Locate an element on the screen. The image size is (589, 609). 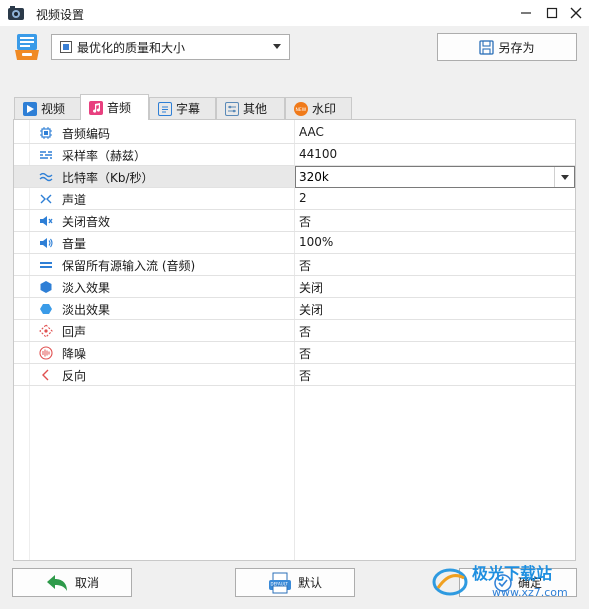
denoise-icon is located at coordinates (46, 353).